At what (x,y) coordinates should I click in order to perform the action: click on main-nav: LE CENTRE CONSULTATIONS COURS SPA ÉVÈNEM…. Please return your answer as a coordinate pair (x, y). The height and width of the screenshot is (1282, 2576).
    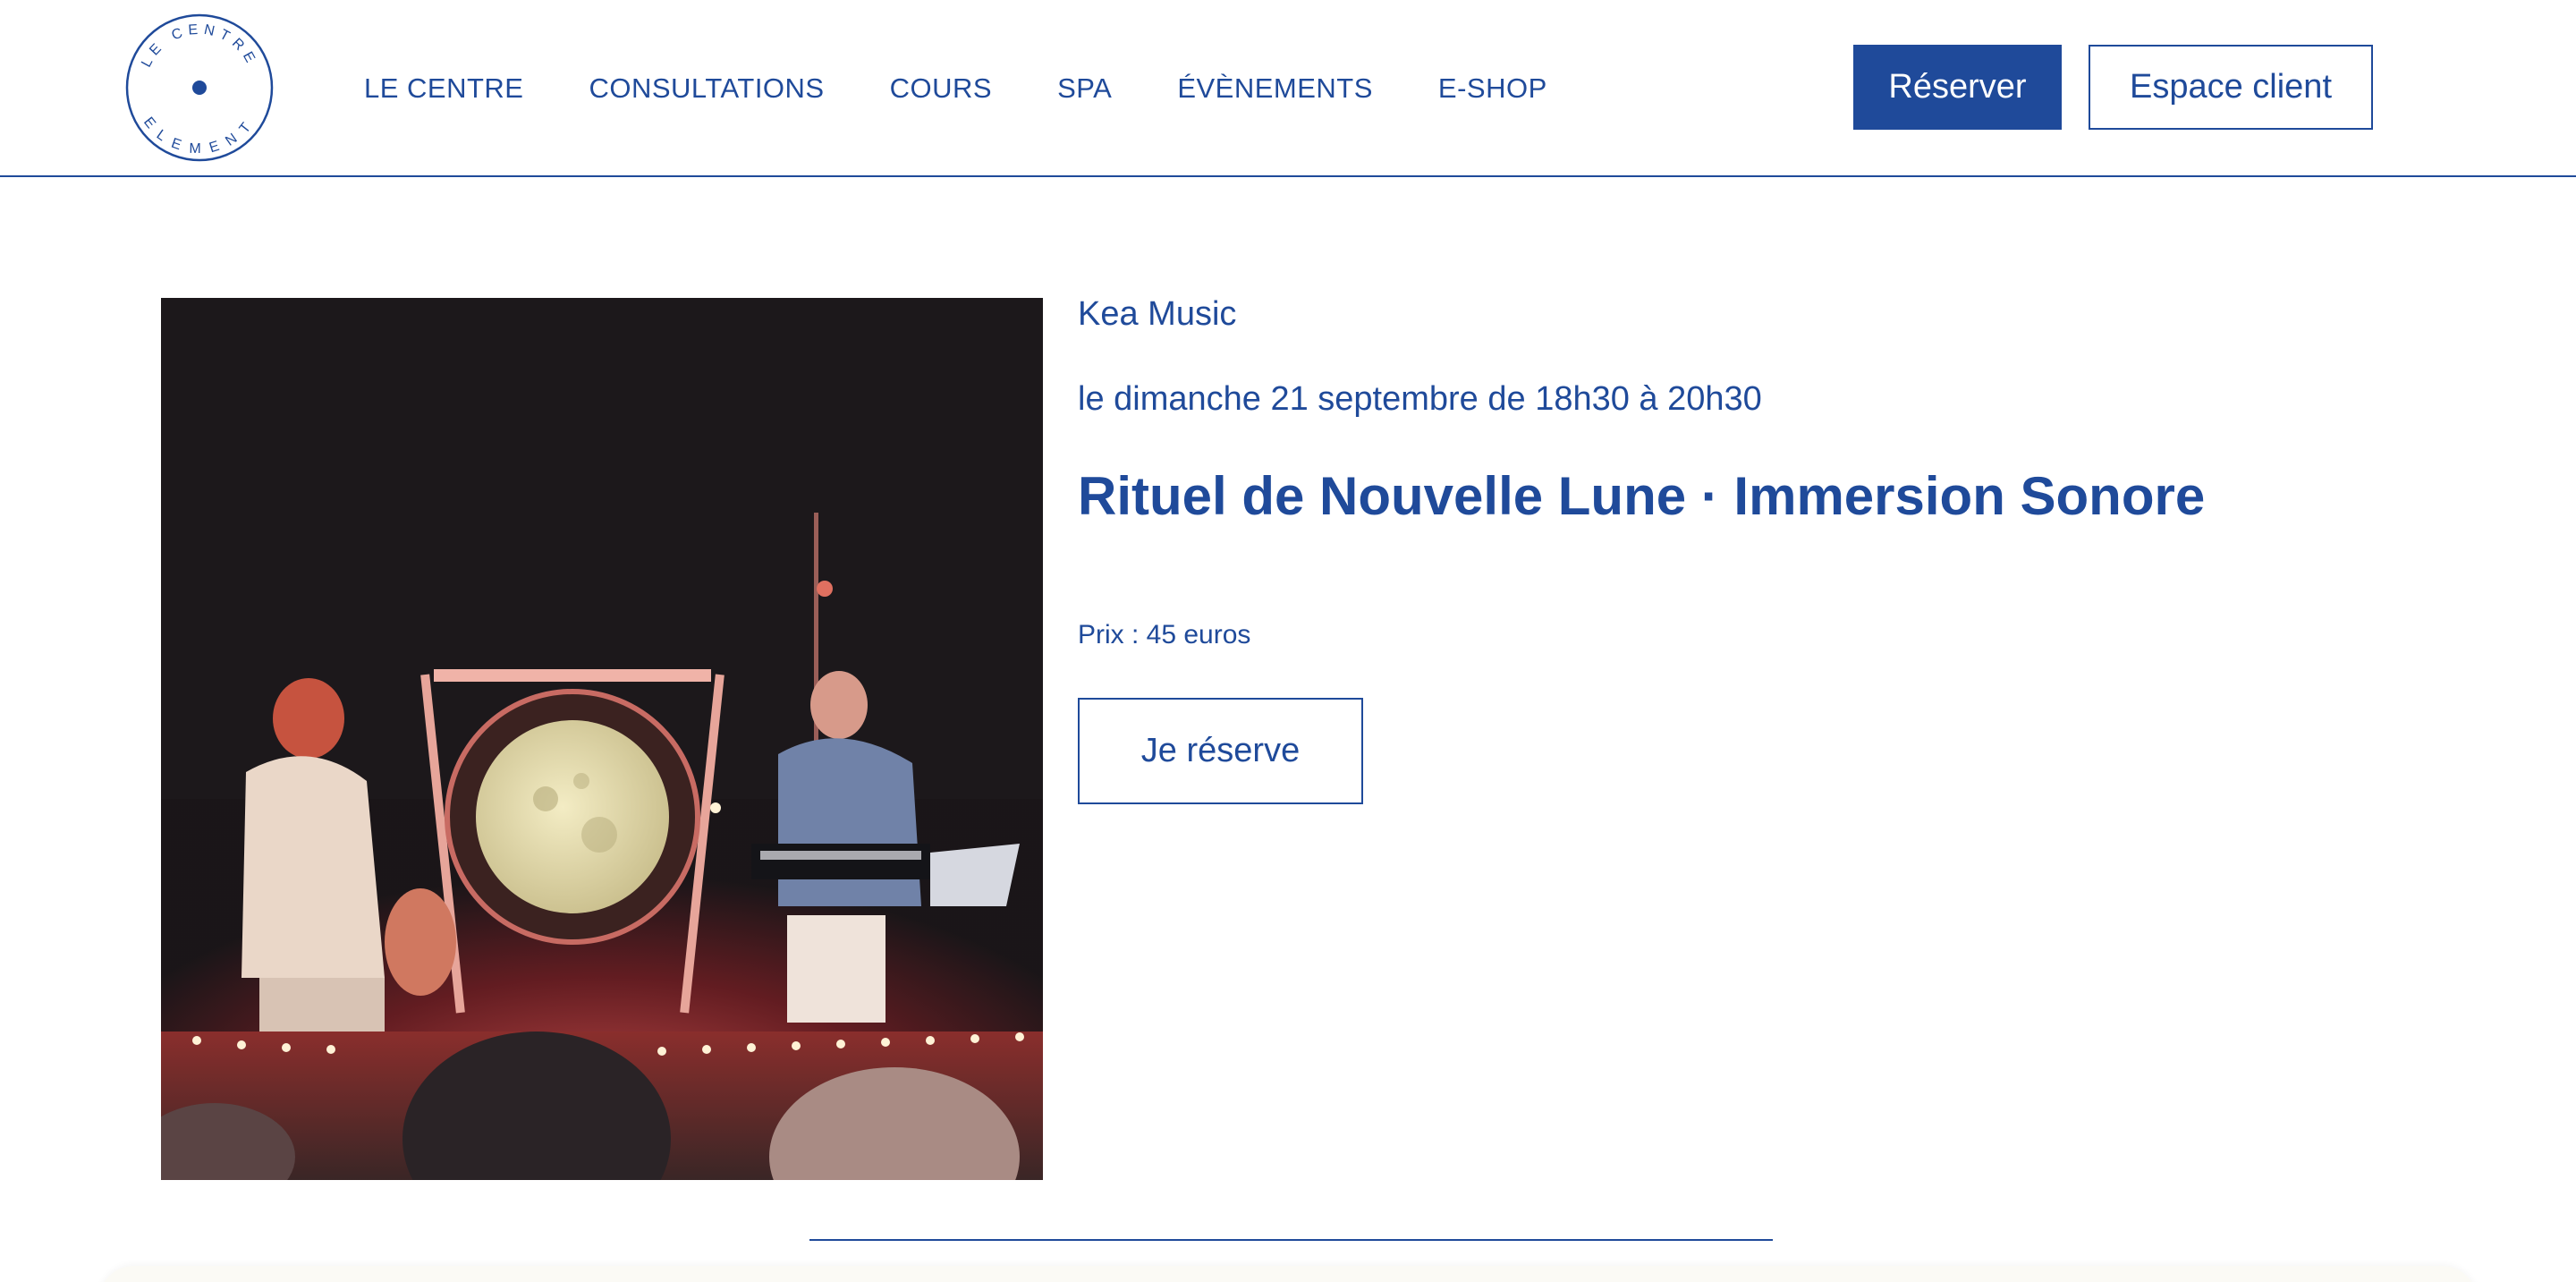
    Looking at the image, I should click on (988, 88).